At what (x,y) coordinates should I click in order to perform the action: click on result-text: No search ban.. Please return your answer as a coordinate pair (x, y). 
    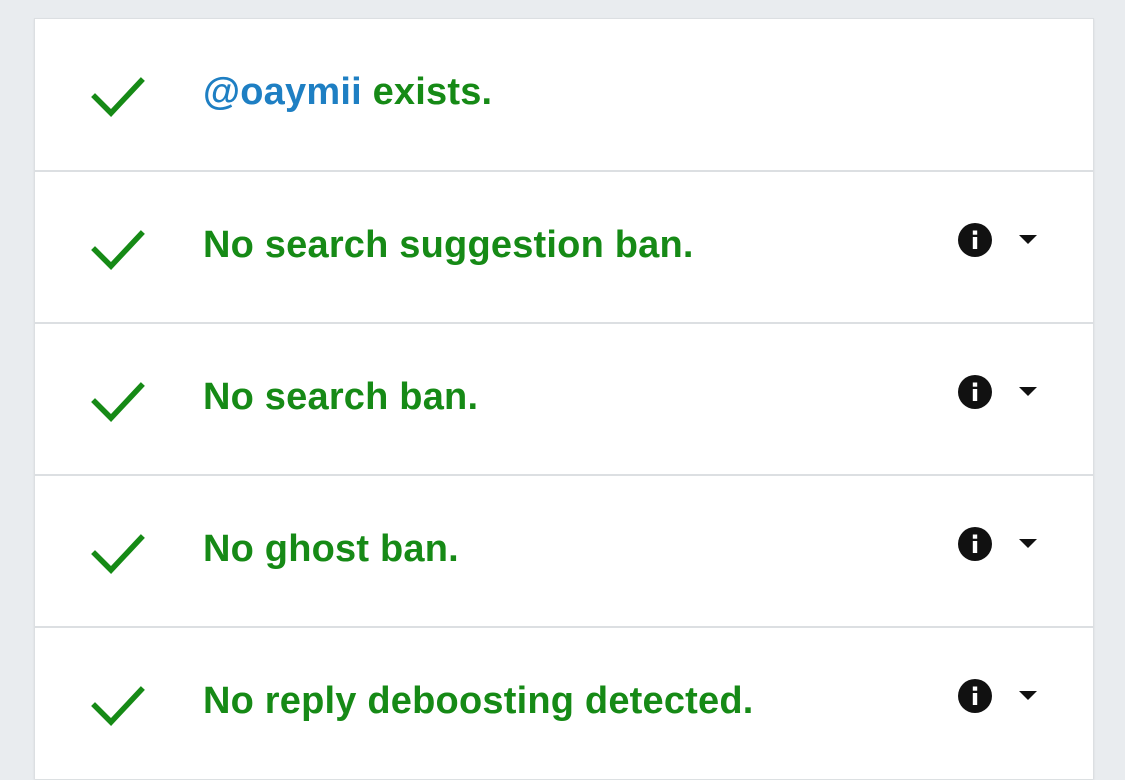
    Looking at the image, I should click on (341, 397).